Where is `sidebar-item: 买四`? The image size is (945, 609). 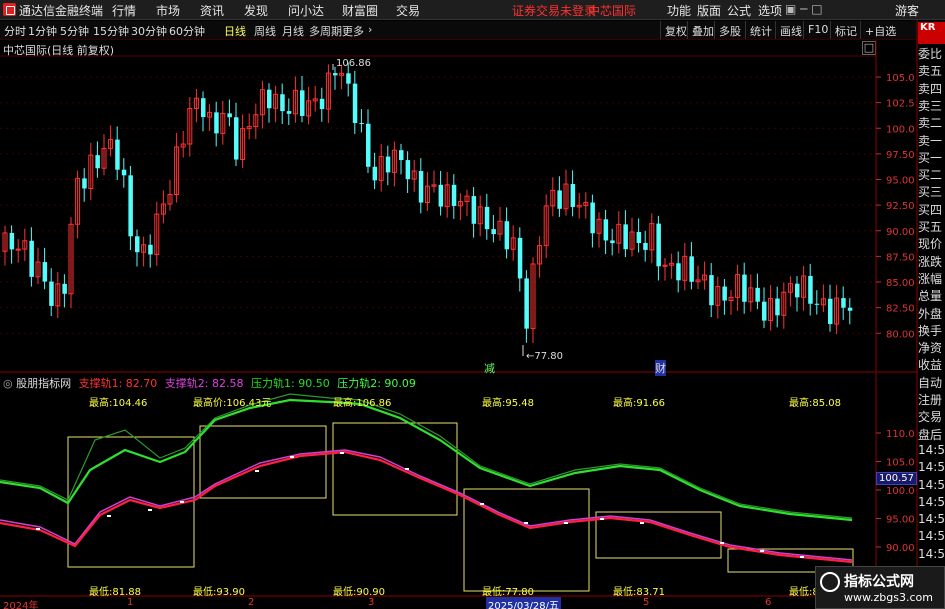 sidebar-item: 买四 is located at coordinates (930, 209).